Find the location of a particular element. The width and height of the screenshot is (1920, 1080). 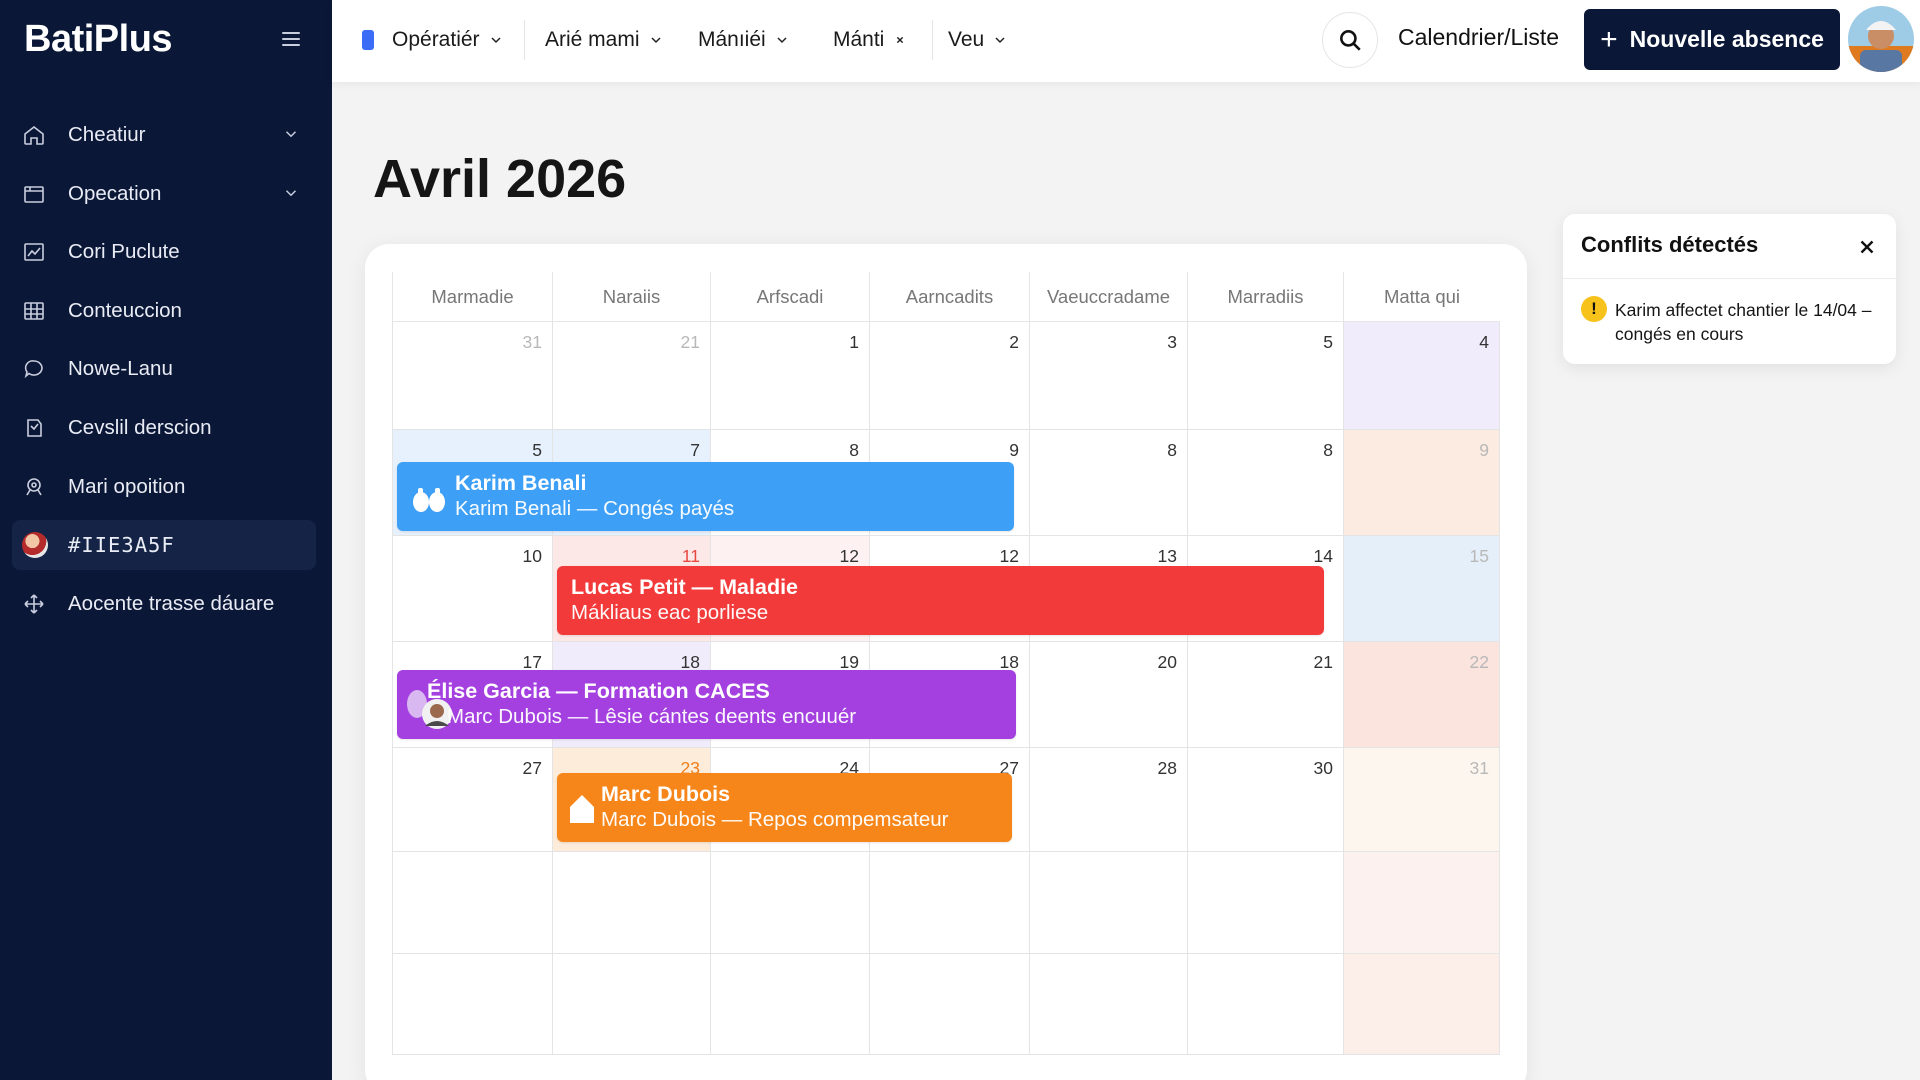

absence-event-karim: Karim Benali Karim Benali — Congés payés is located at coordinates (705, 496).